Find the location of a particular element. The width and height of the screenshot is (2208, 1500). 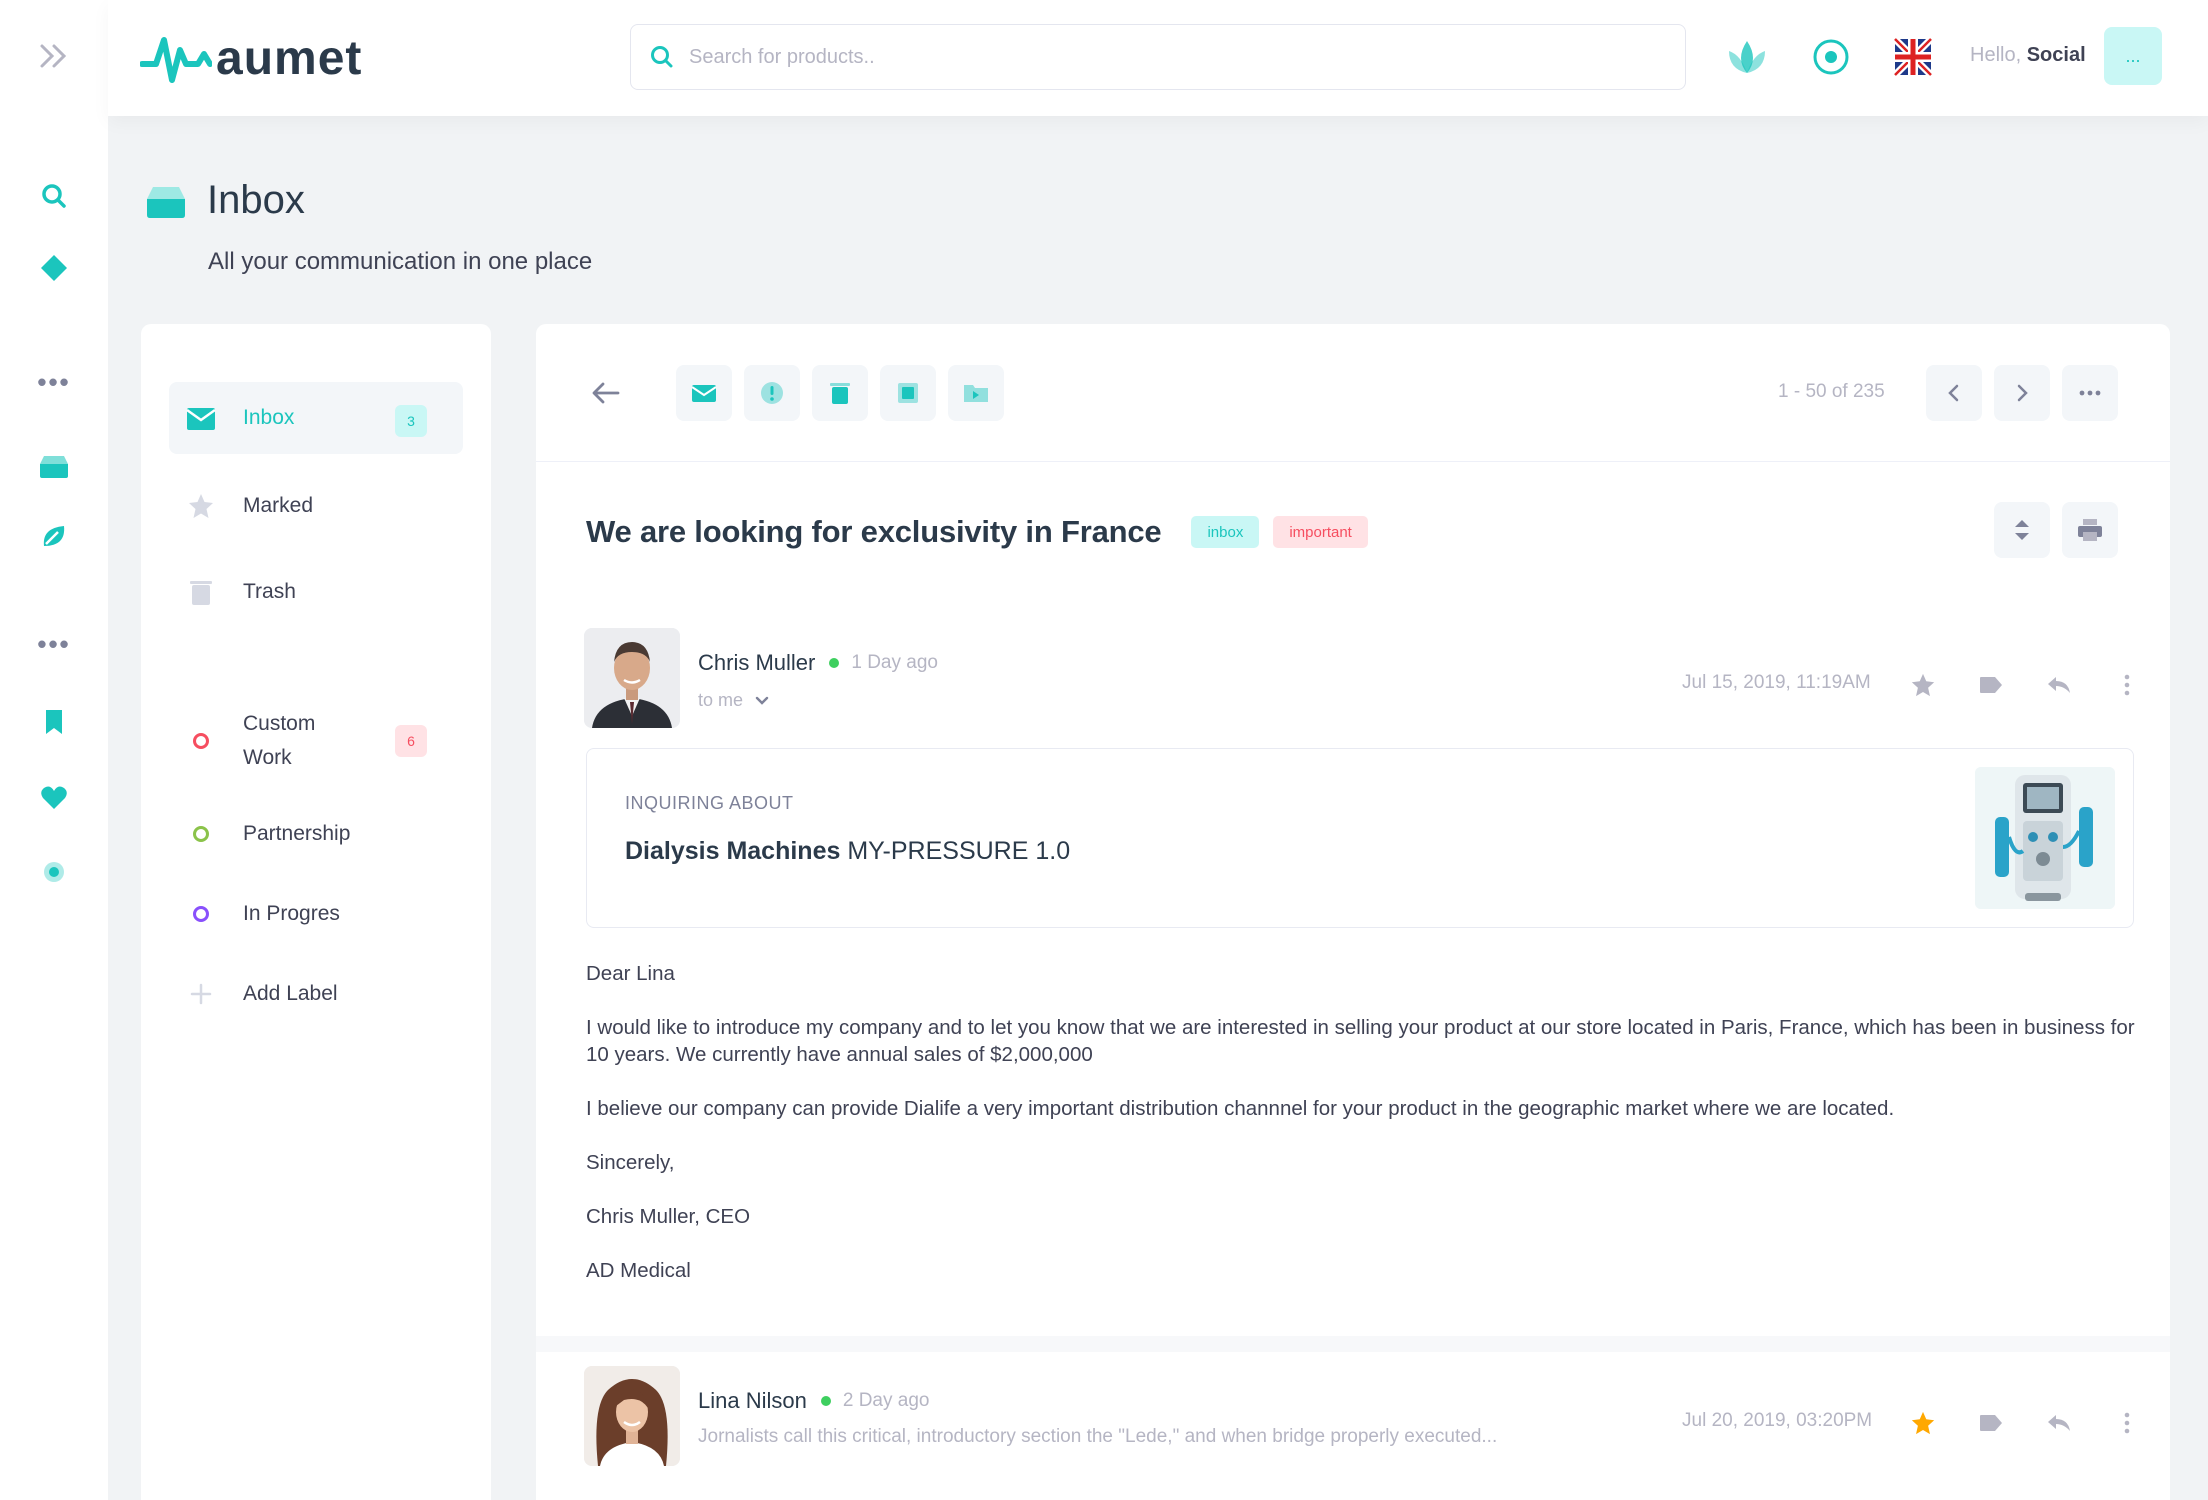

add-label-button: Add Label is located at coordinates (316, 994).